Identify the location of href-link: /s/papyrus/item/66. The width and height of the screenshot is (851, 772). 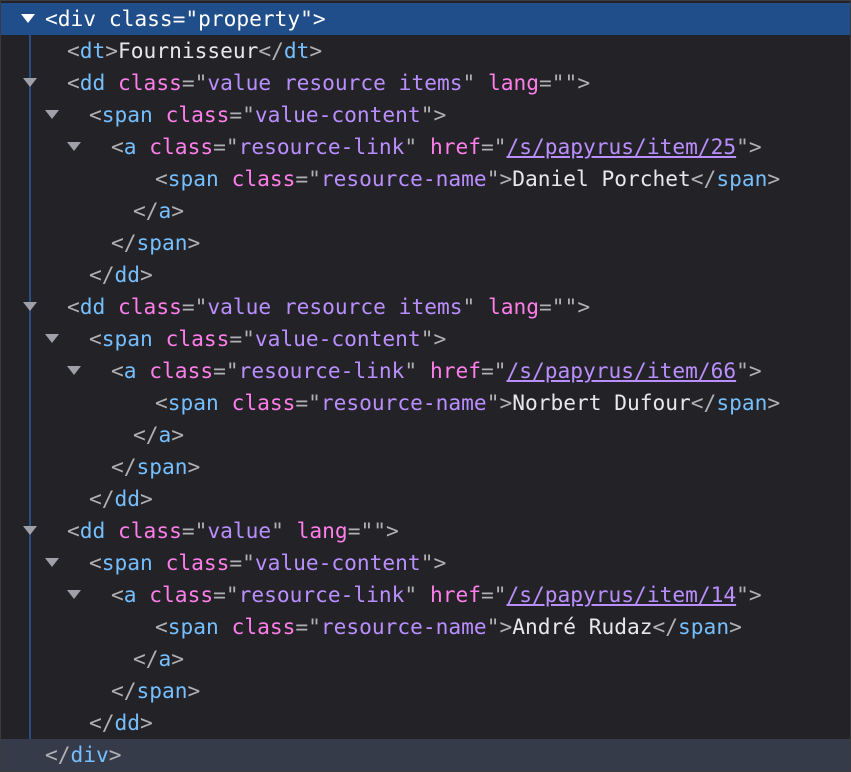
(622, 370).